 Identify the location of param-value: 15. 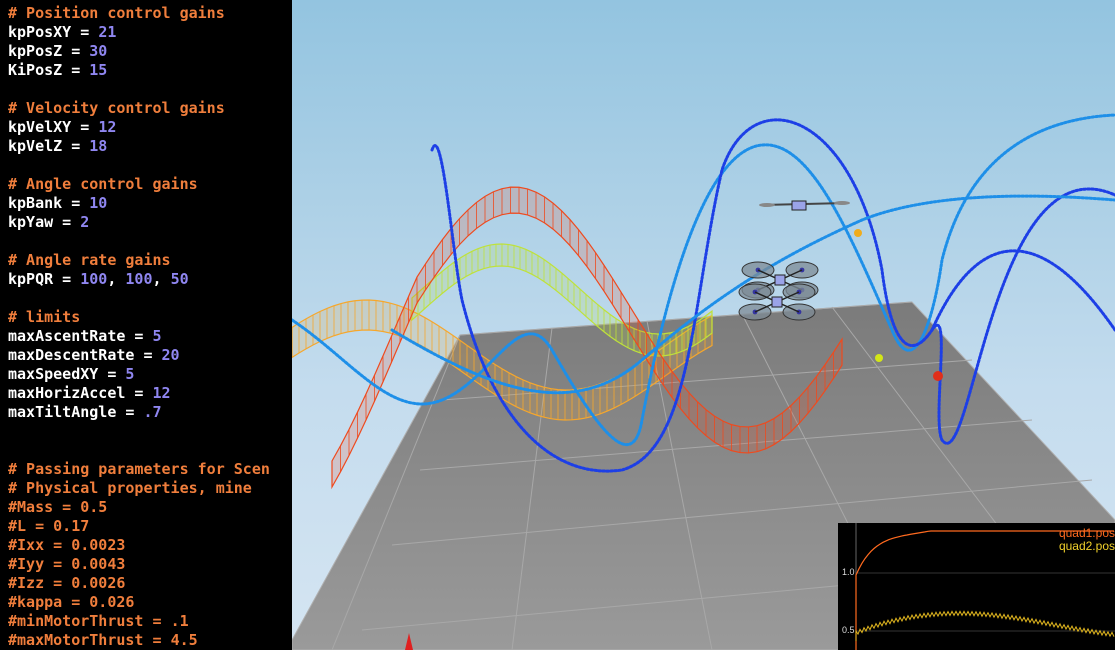
(98, 70).